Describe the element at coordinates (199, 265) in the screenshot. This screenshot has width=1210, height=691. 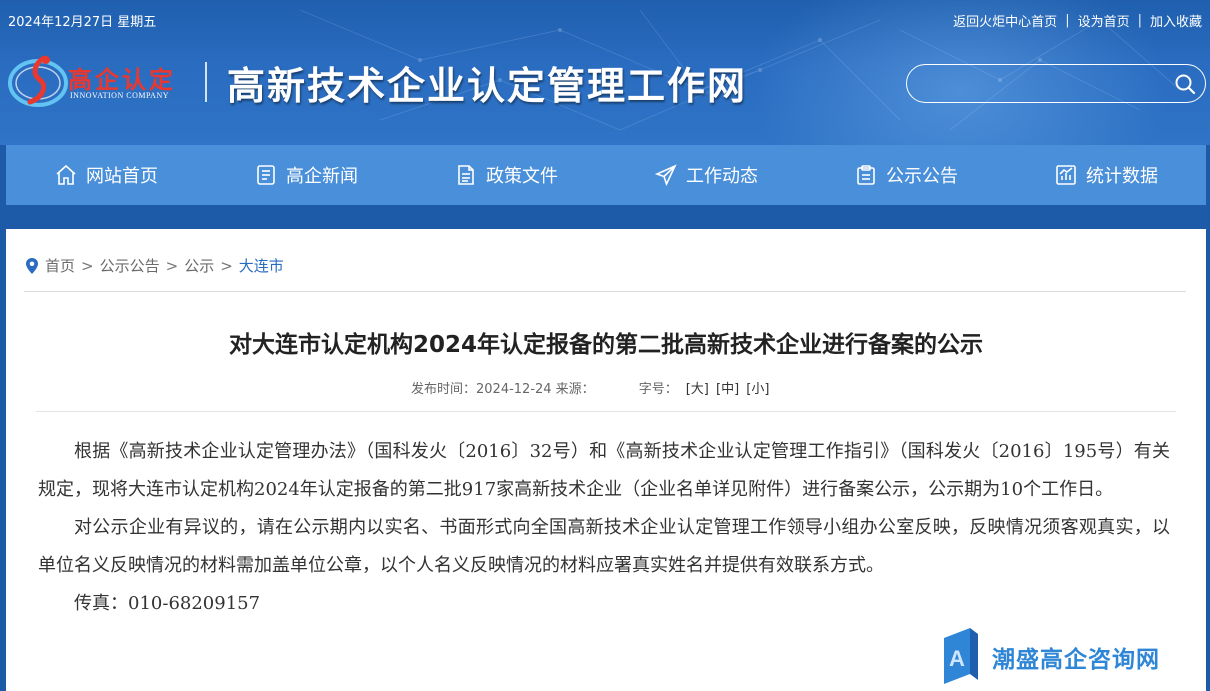
I see `breadcrumb-public-notice: 公示` at that location.